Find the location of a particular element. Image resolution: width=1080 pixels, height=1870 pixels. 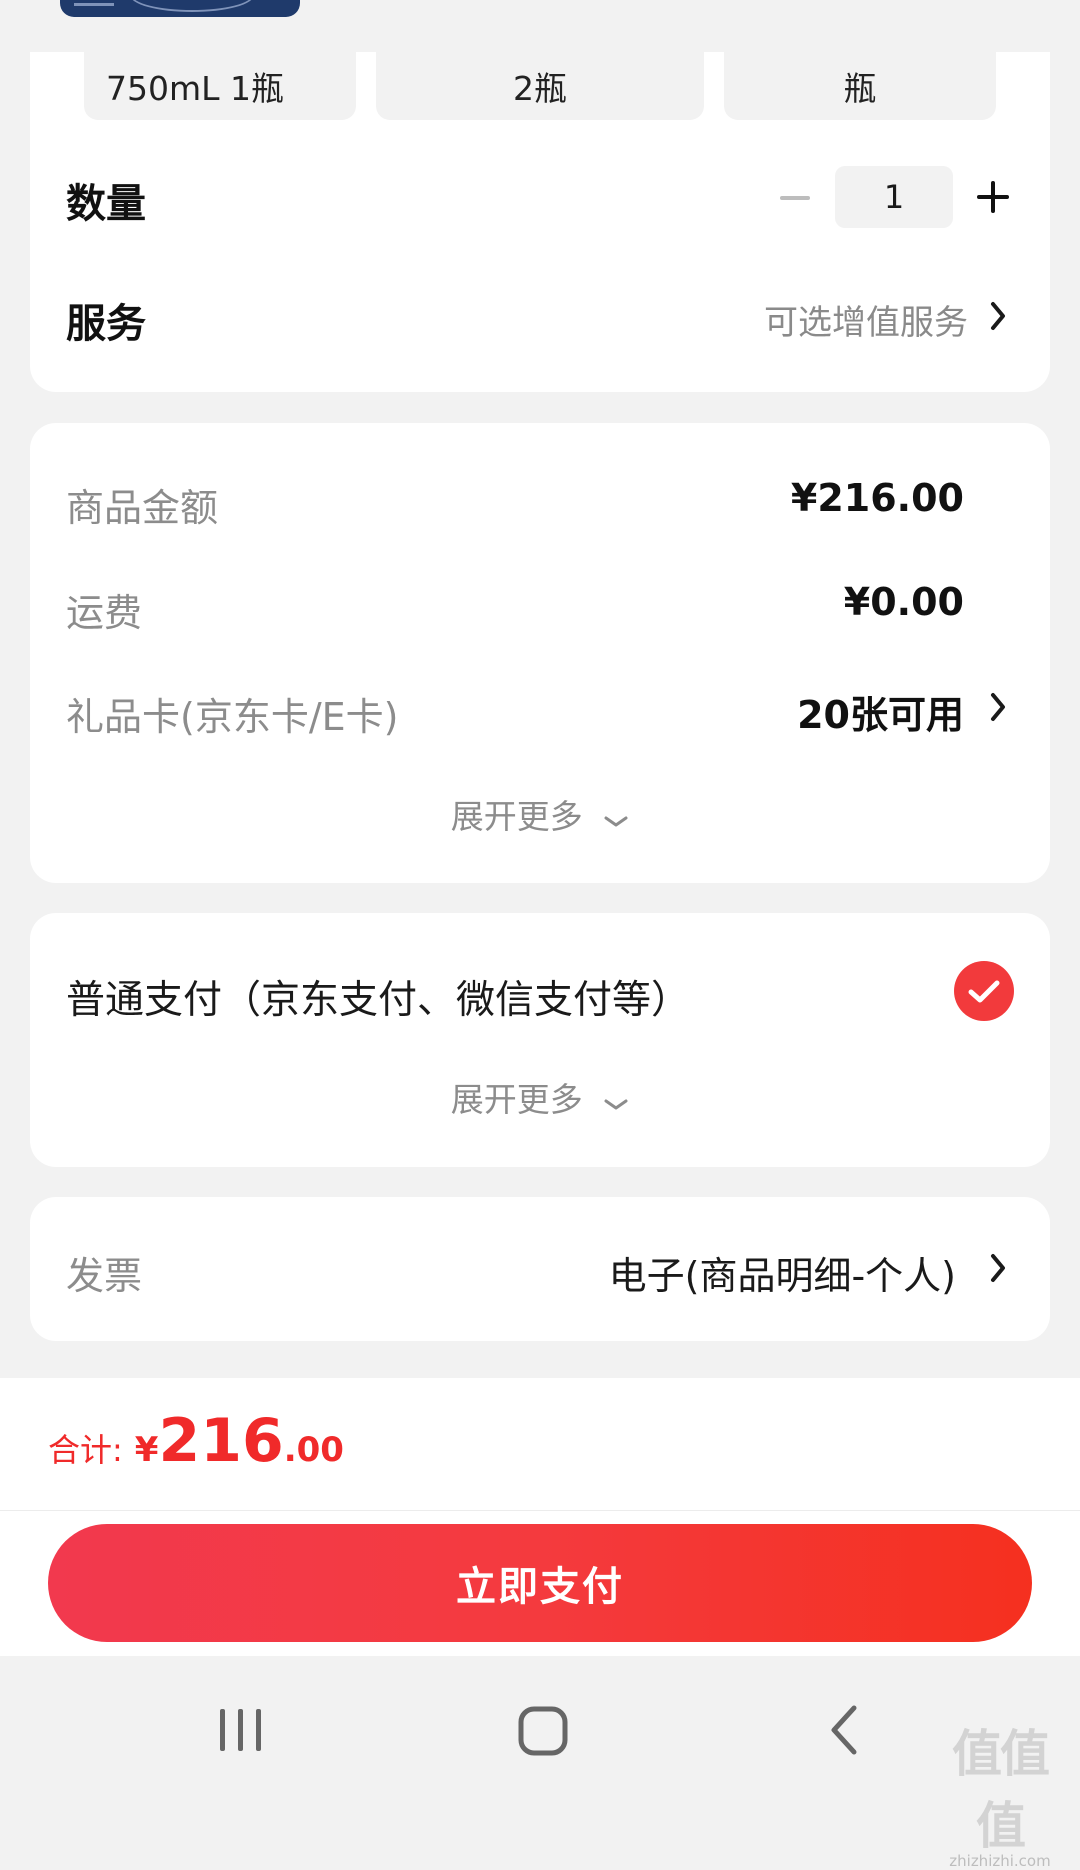

service-value: 可选增值服务 is located at coordinates (866, 319).